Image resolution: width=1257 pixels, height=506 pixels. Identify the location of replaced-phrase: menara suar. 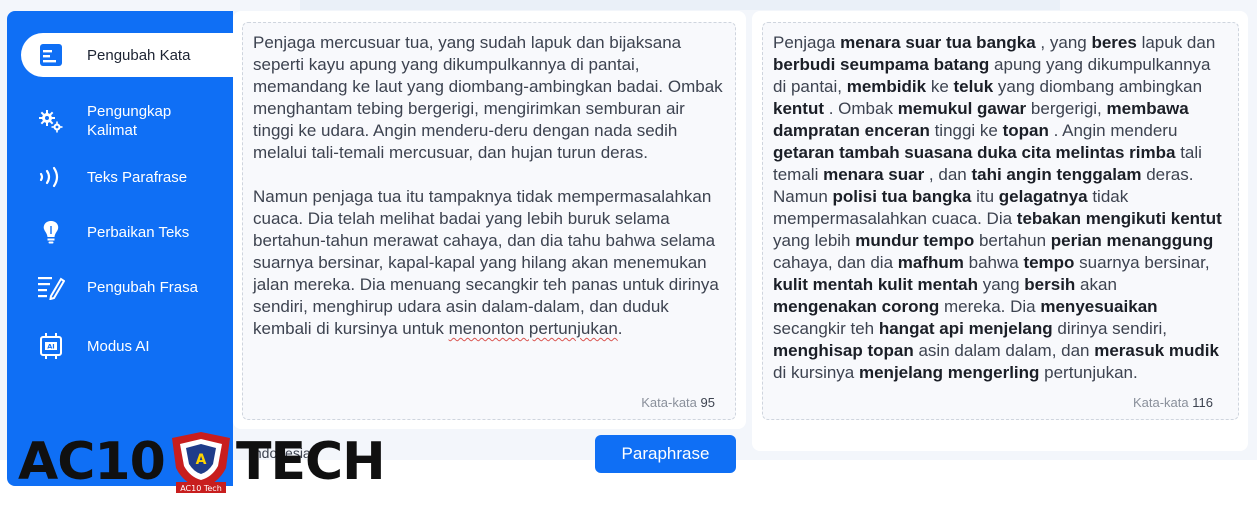
(873, 174).